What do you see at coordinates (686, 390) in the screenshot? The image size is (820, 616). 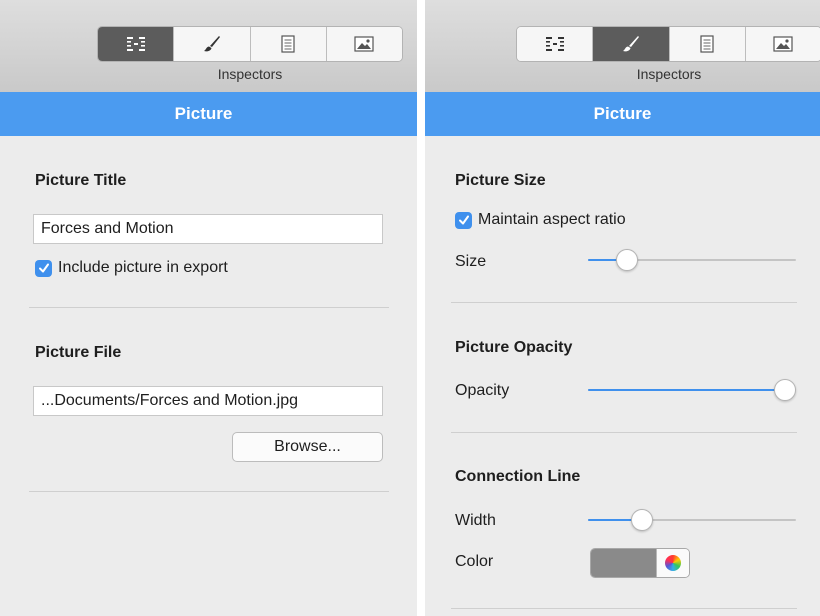 I see `slider-fill` at bounding box center [686, 390].